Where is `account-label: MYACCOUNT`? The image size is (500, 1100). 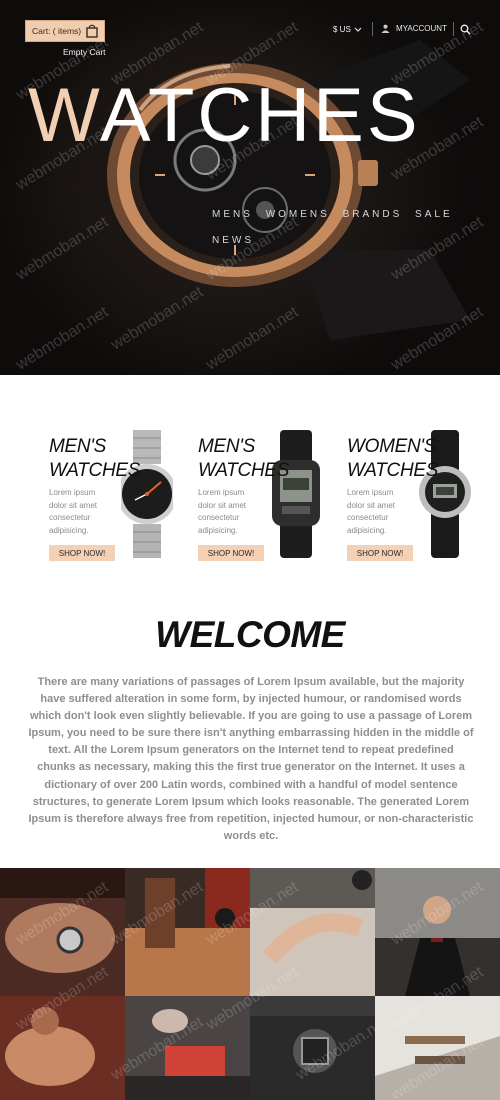
account-label: MYACCOUNT is located at coordinates (421, 28).